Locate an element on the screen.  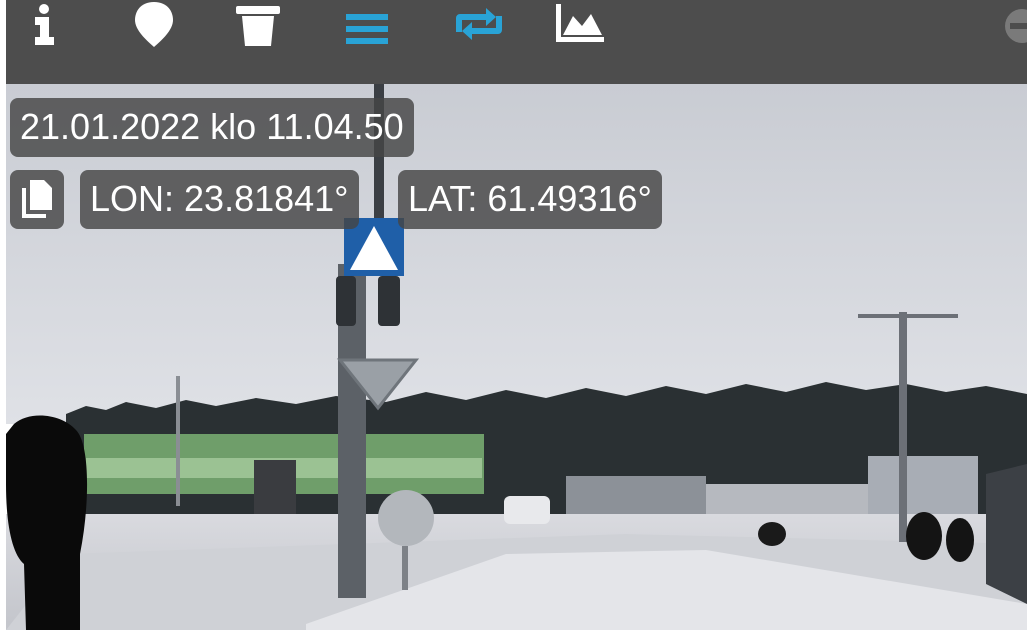
location-button is located at coordinates (154, 24).